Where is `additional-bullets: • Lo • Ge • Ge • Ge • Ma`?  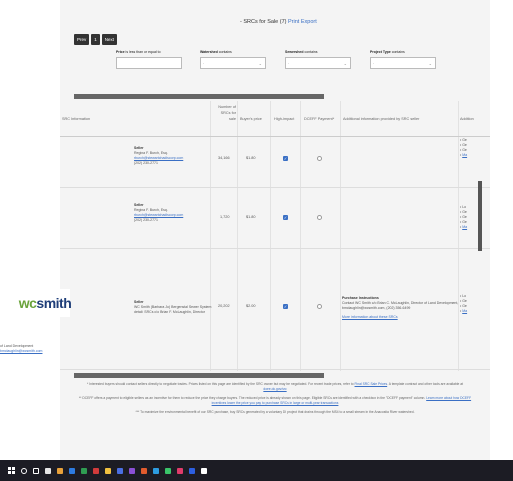 additional-bullets: • Lo • Ge • Ge • Ge • Ma is located at coordinates (464, 217).